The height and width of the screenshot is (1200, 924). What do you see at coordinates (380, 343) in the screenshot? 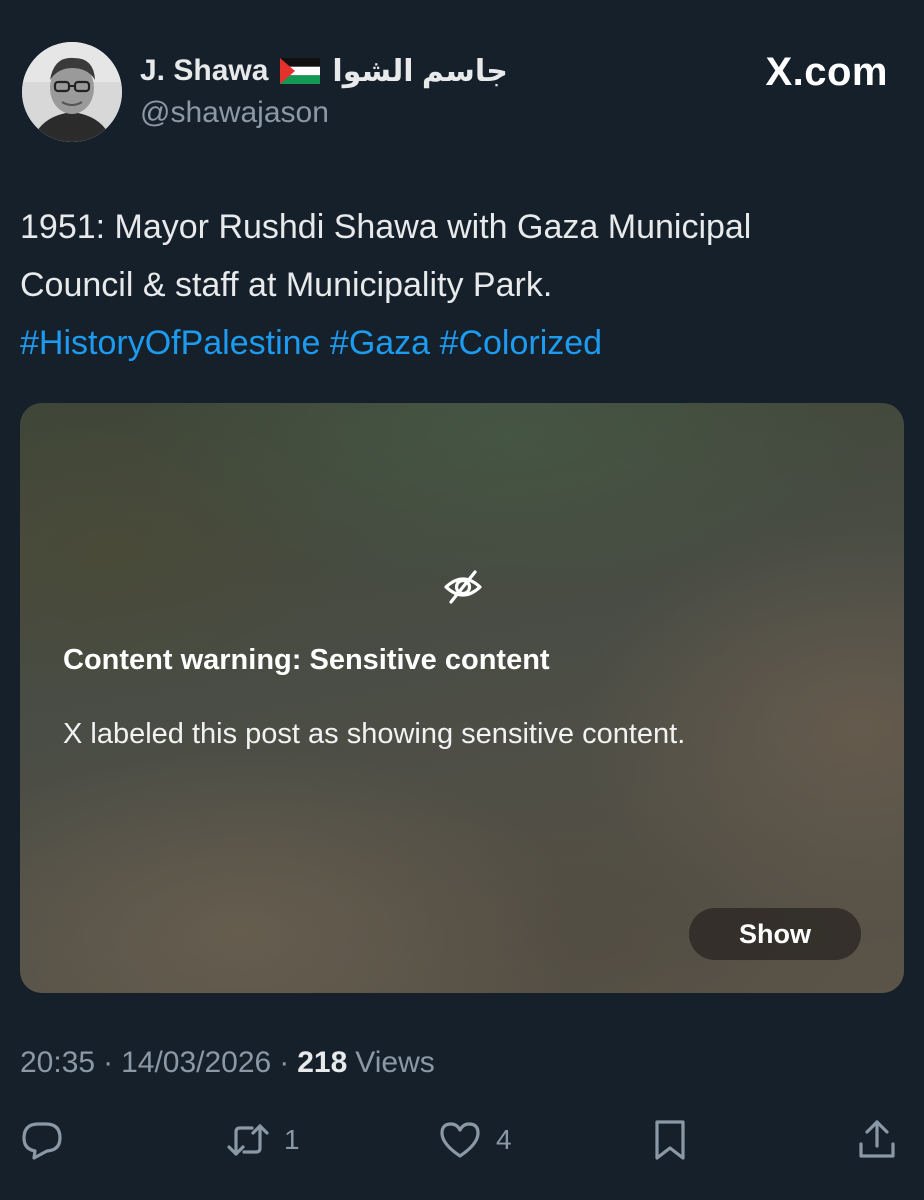
I see `hashtag-link: #Gaza` at bounding box center [380, 343].